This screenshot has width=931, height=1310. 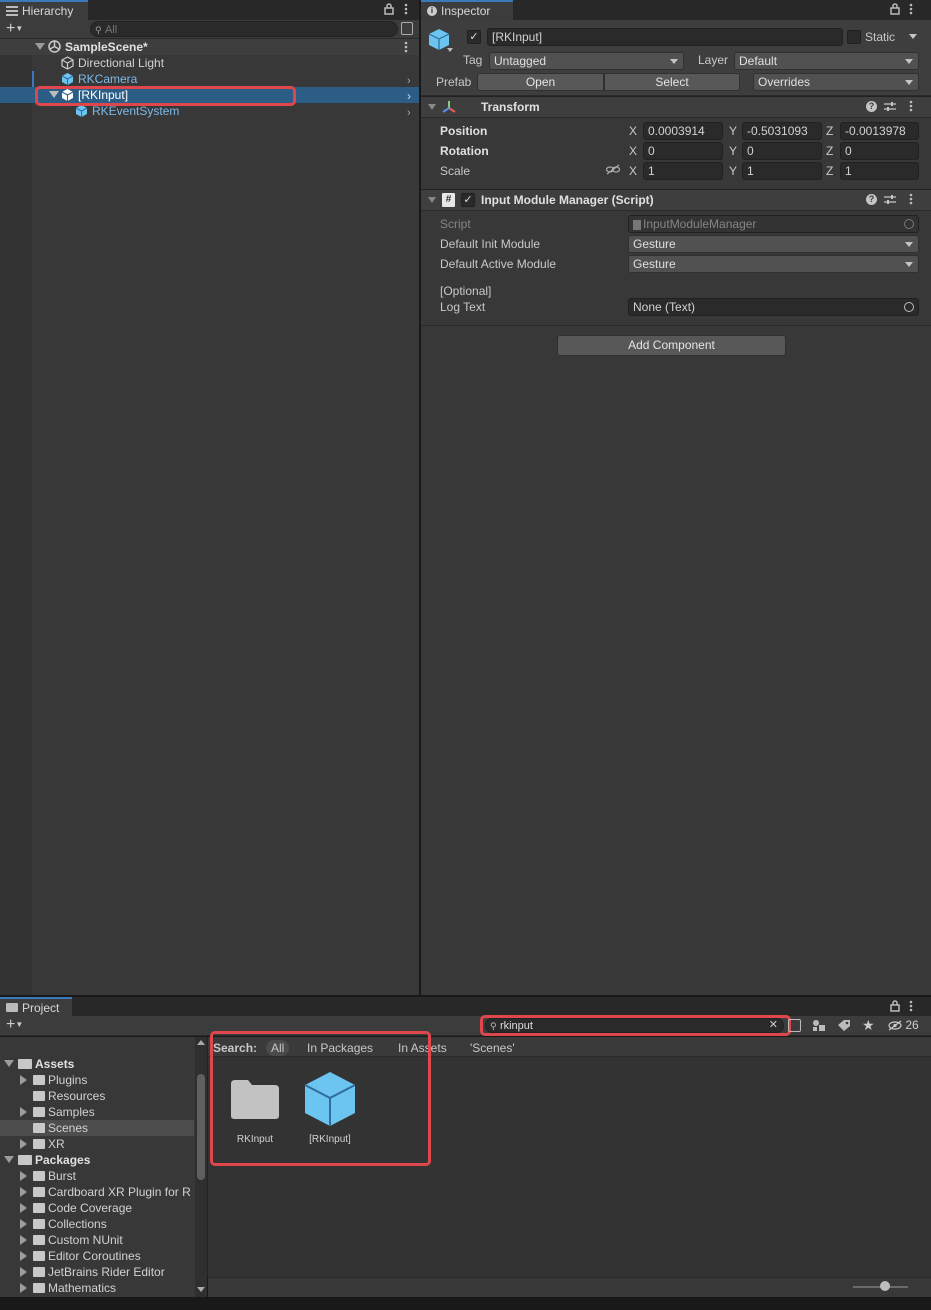 I want to click on tree-package-jetbrains: JetBrains Rider Editor, so click(x=97, y=1272).